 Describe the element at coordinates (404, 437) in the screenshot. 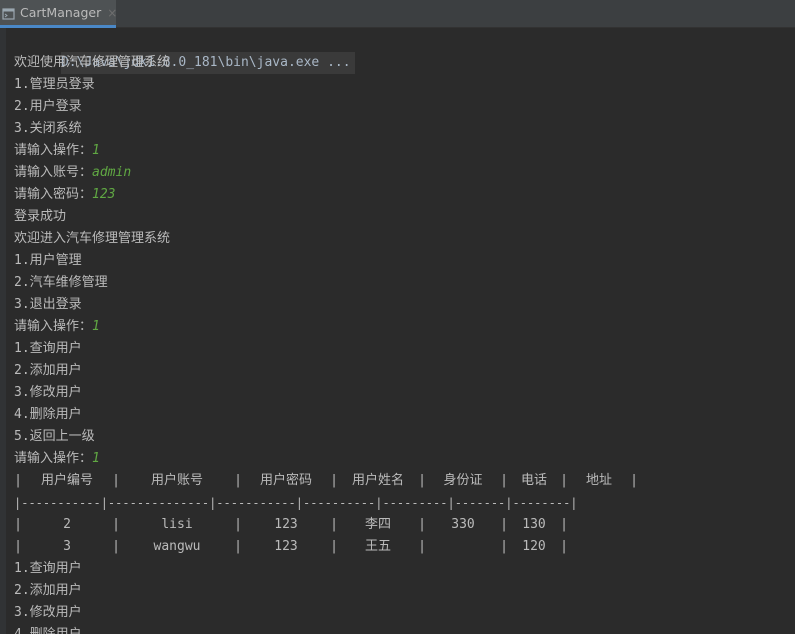

I see `console-line: 5.返回上一级` at that location.